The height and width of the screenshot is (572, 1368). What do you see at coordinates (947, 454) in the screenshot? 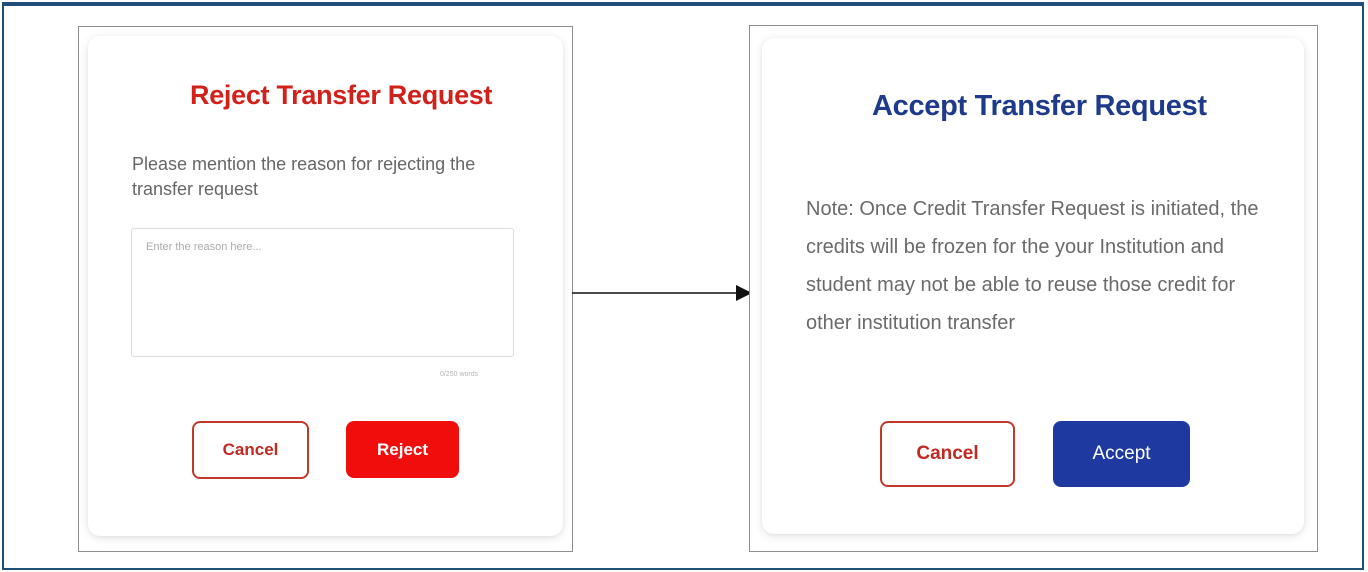
I see `accept-cancel-button: Cancel` at bounding box center [947, 454].